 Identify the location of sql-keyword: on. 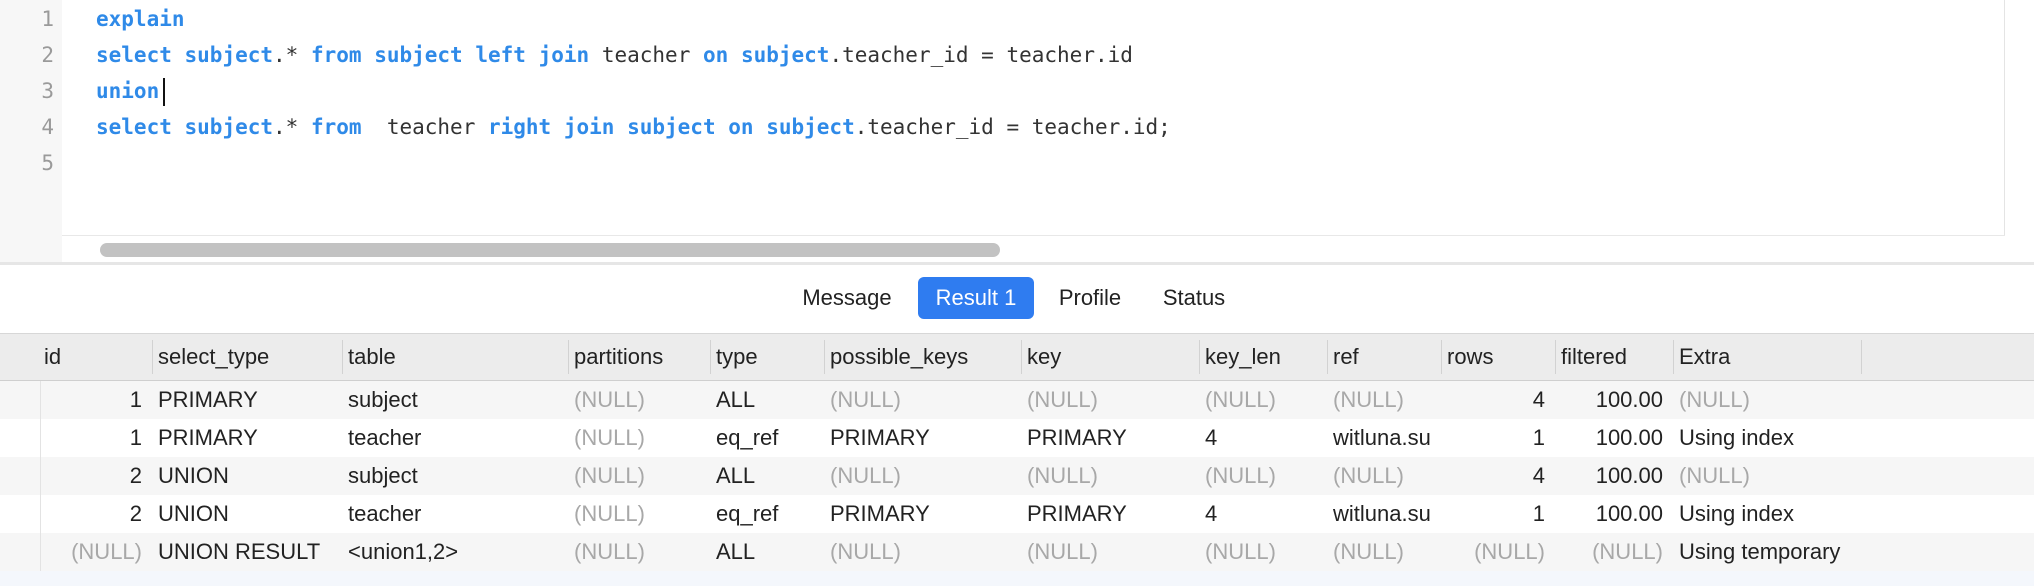
(741, 127).